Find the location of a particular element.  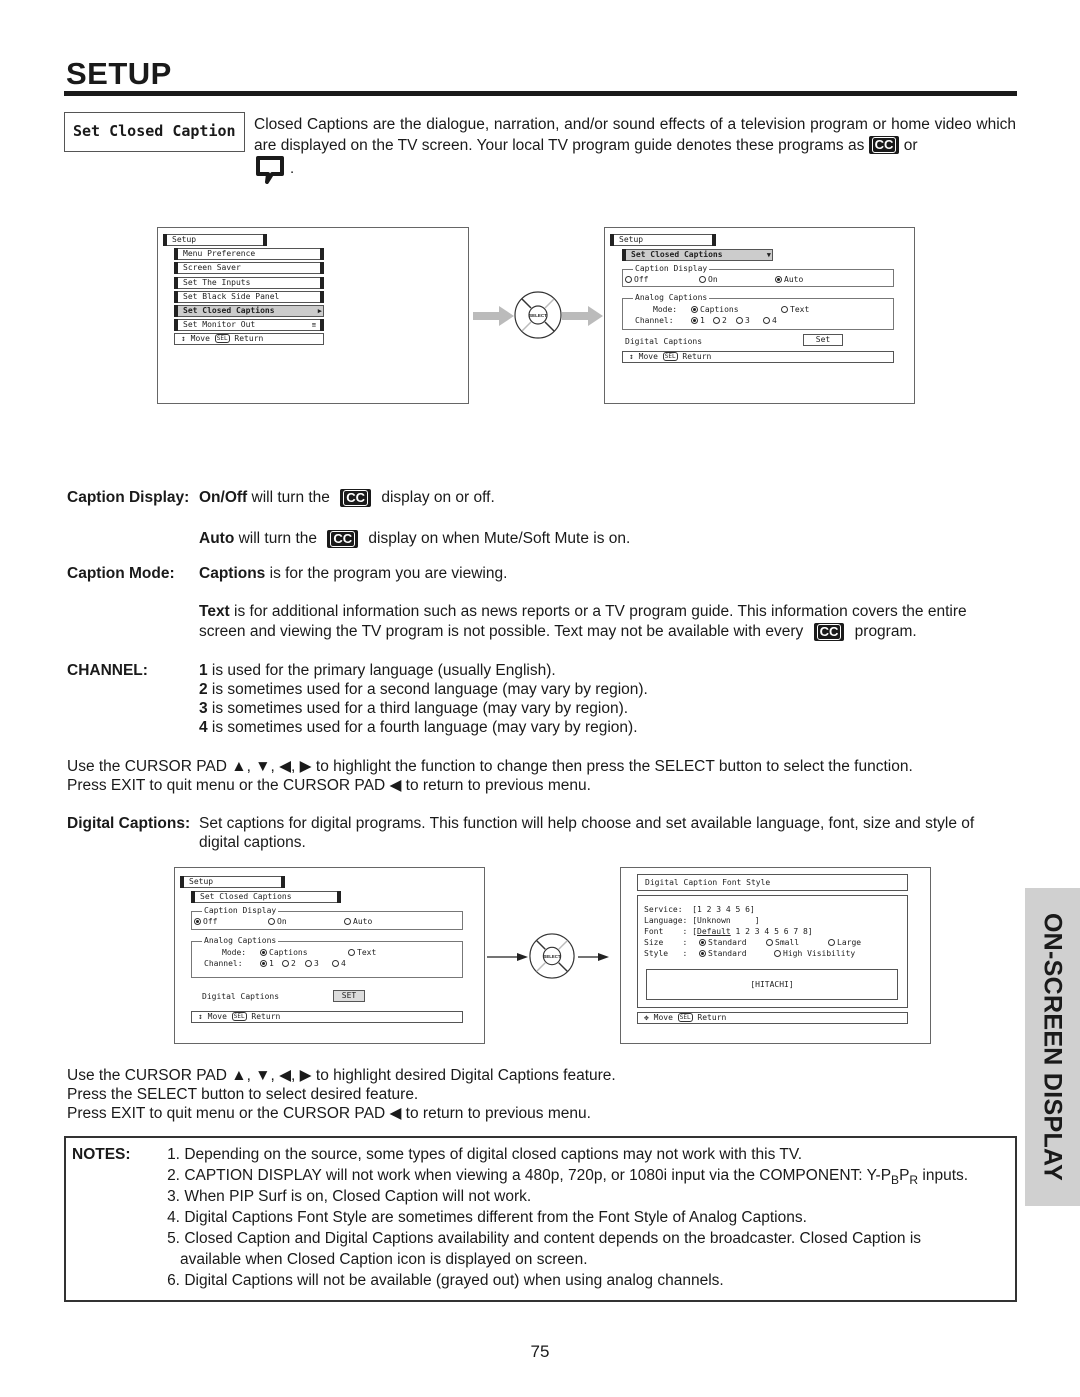

intro-or: or is located at coordinates (910, 145).